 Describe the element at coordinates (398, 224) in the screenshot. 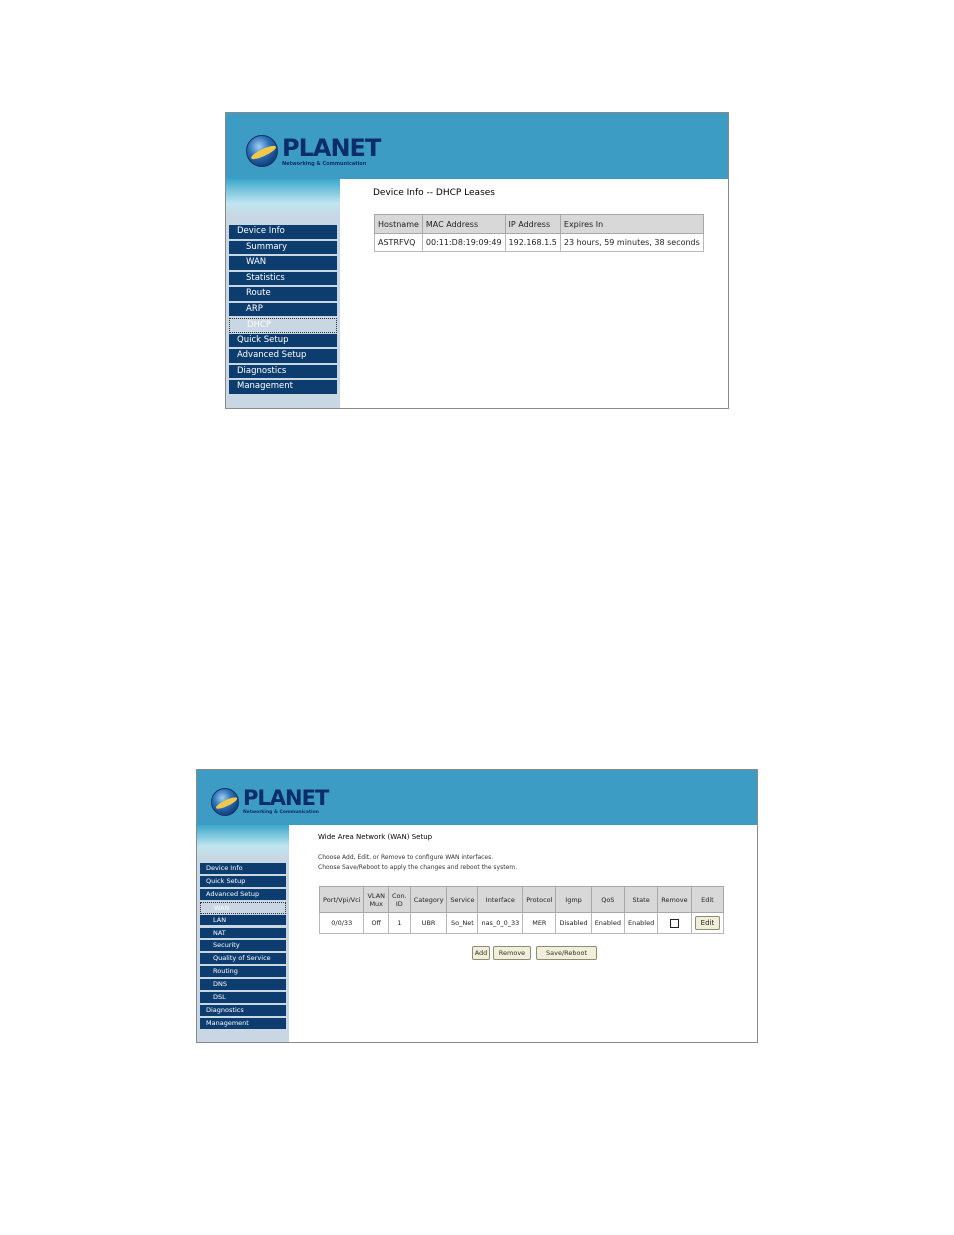

I see `column-header: Hostname` at that location.